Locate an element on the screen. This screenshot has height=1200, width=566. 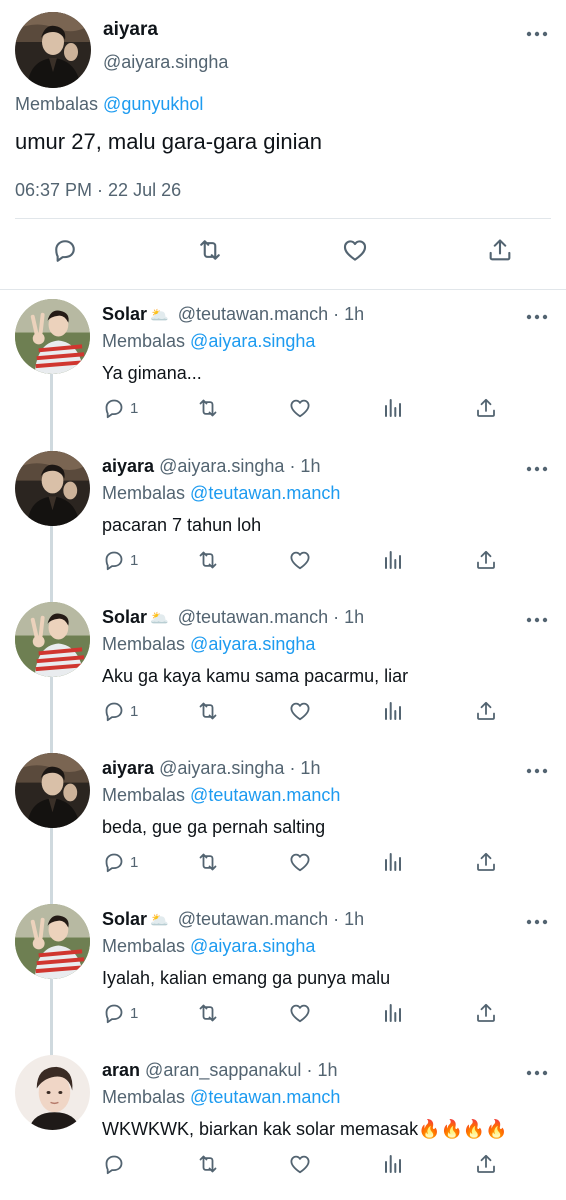
action-bar is located at coordinates (283, 1165).